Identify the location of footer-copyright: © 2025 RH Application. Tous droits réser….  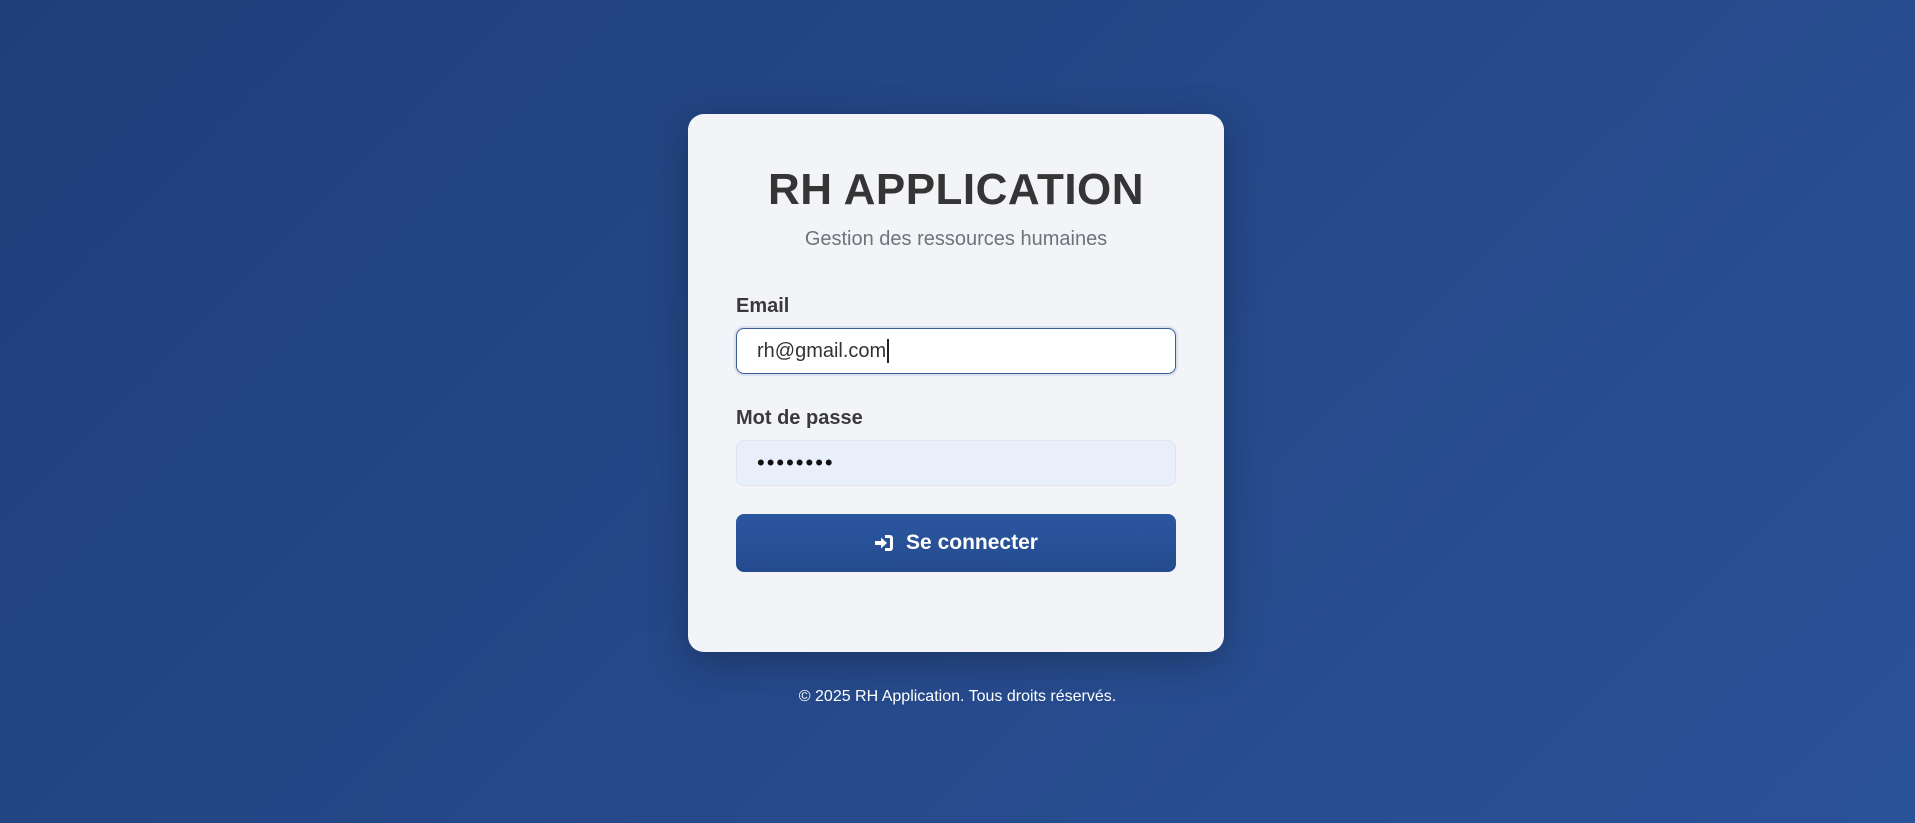
(957, 696).